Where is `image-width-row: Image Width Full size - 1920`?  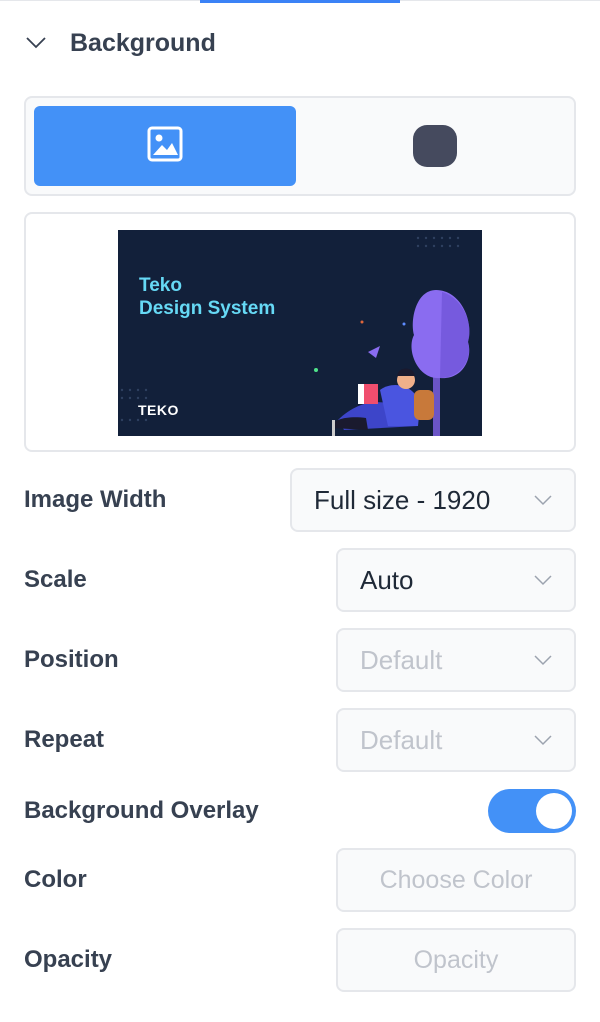
image-width-row: Image Width Full size - 1920 is located at coordinates (300, 500).